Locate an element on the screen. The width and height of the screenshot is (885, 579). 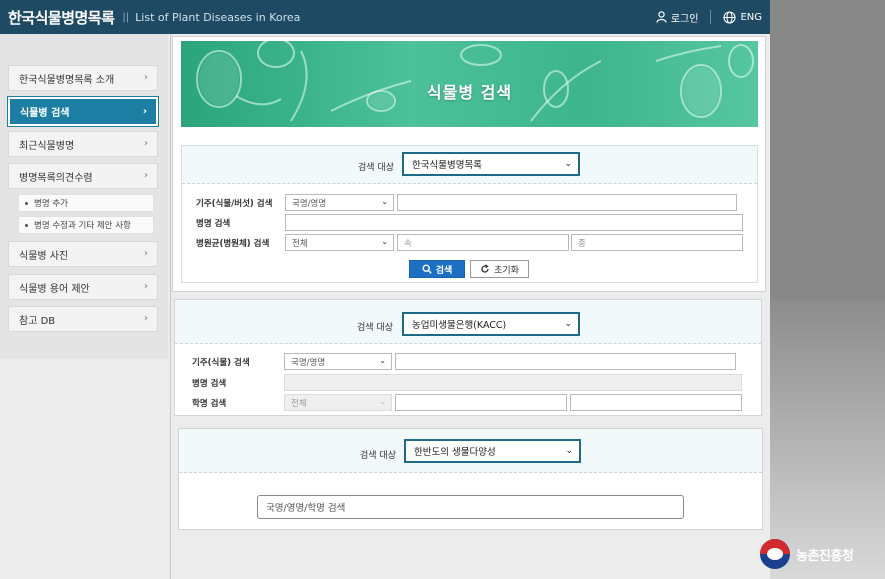
genus-input is located at coordinates (481, 402).